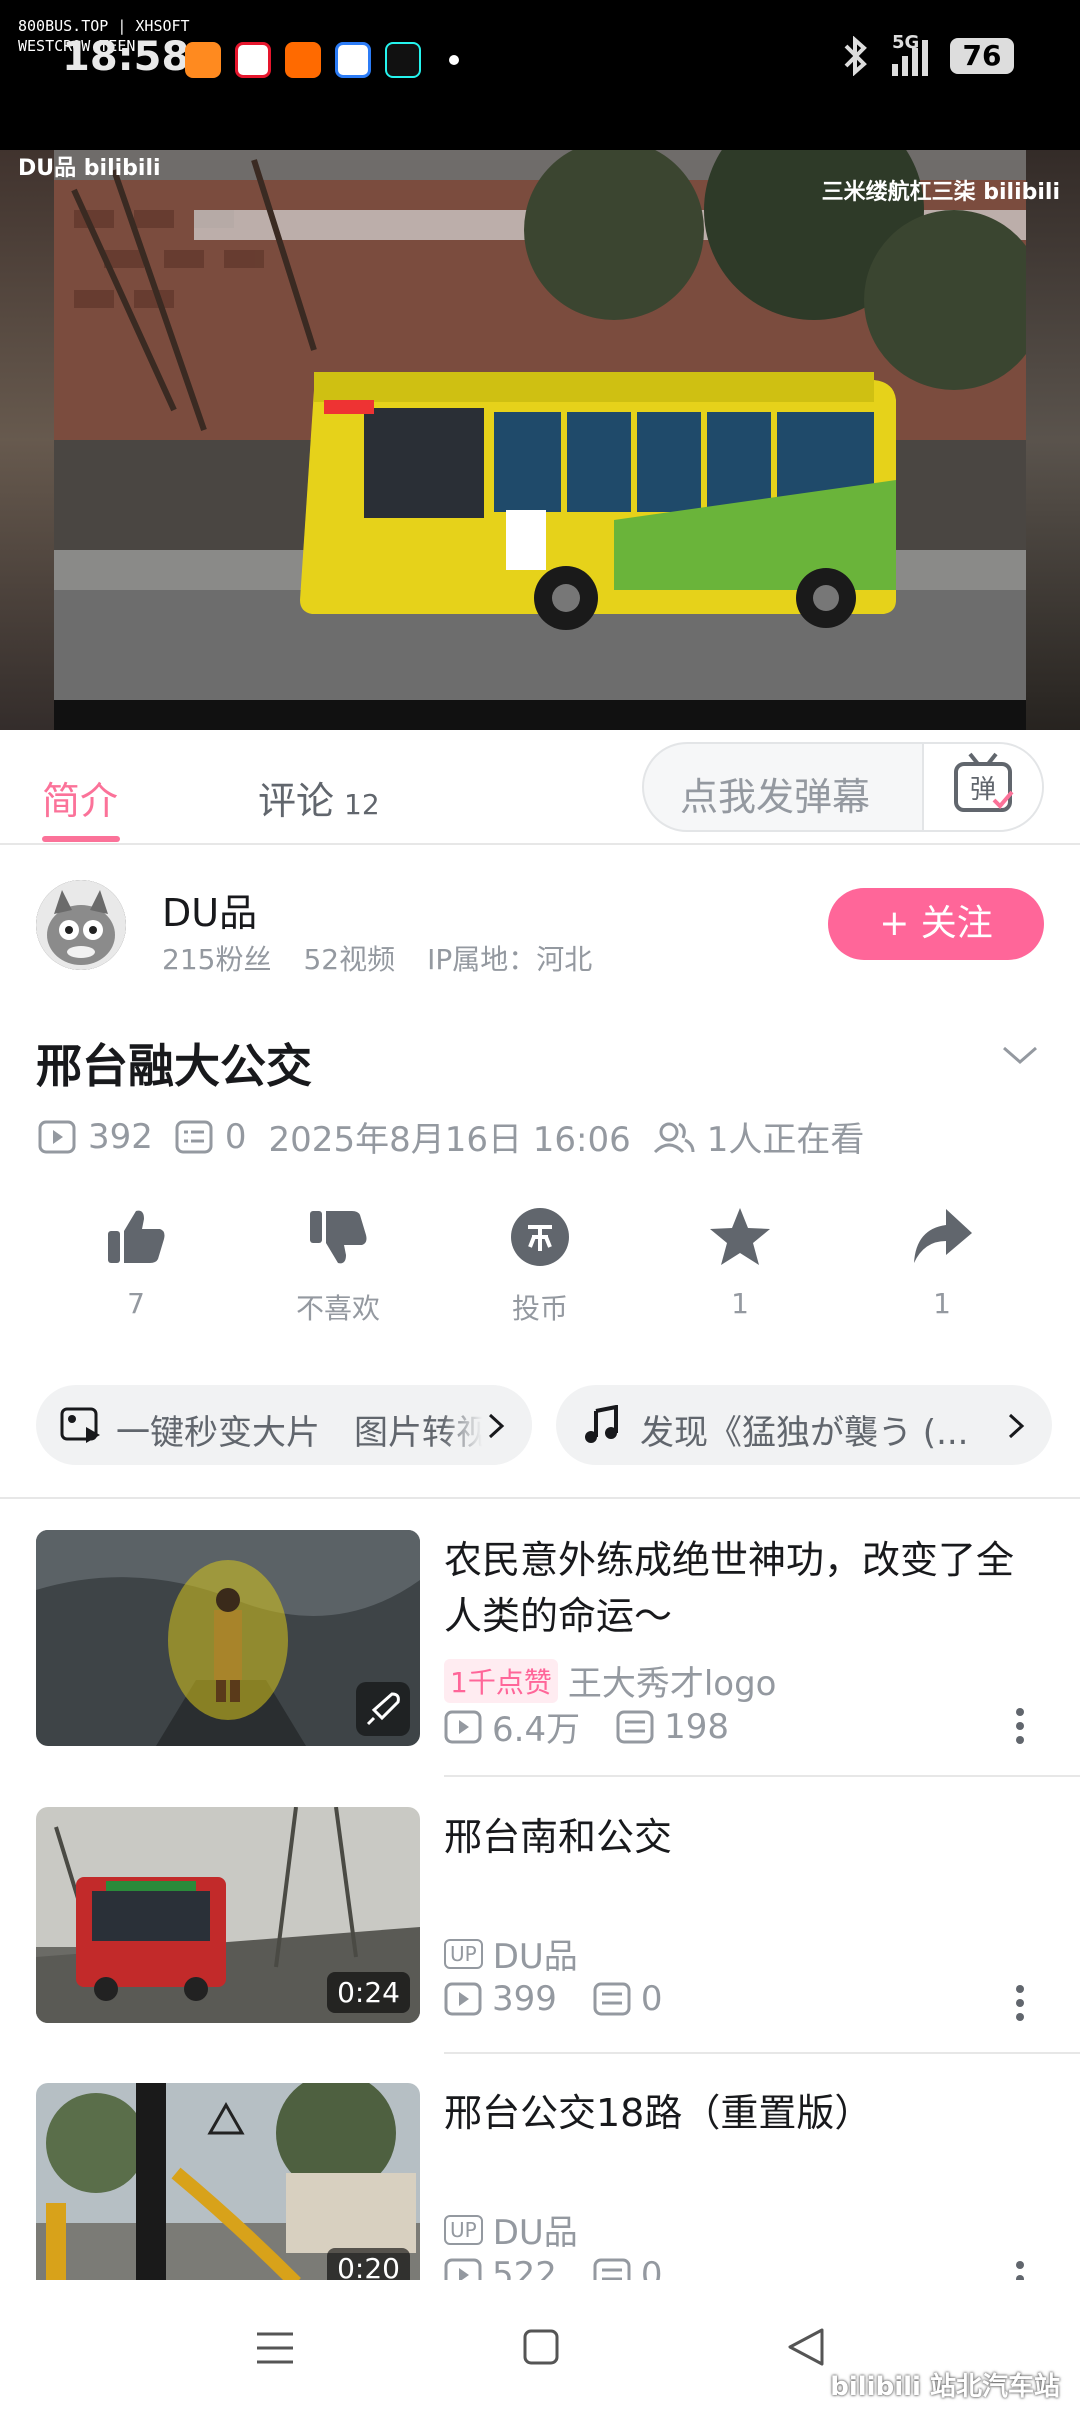 The height and width of the screenshot is (2412, 1080). I want to click on uploader-name: DU品, so click(209, 909).